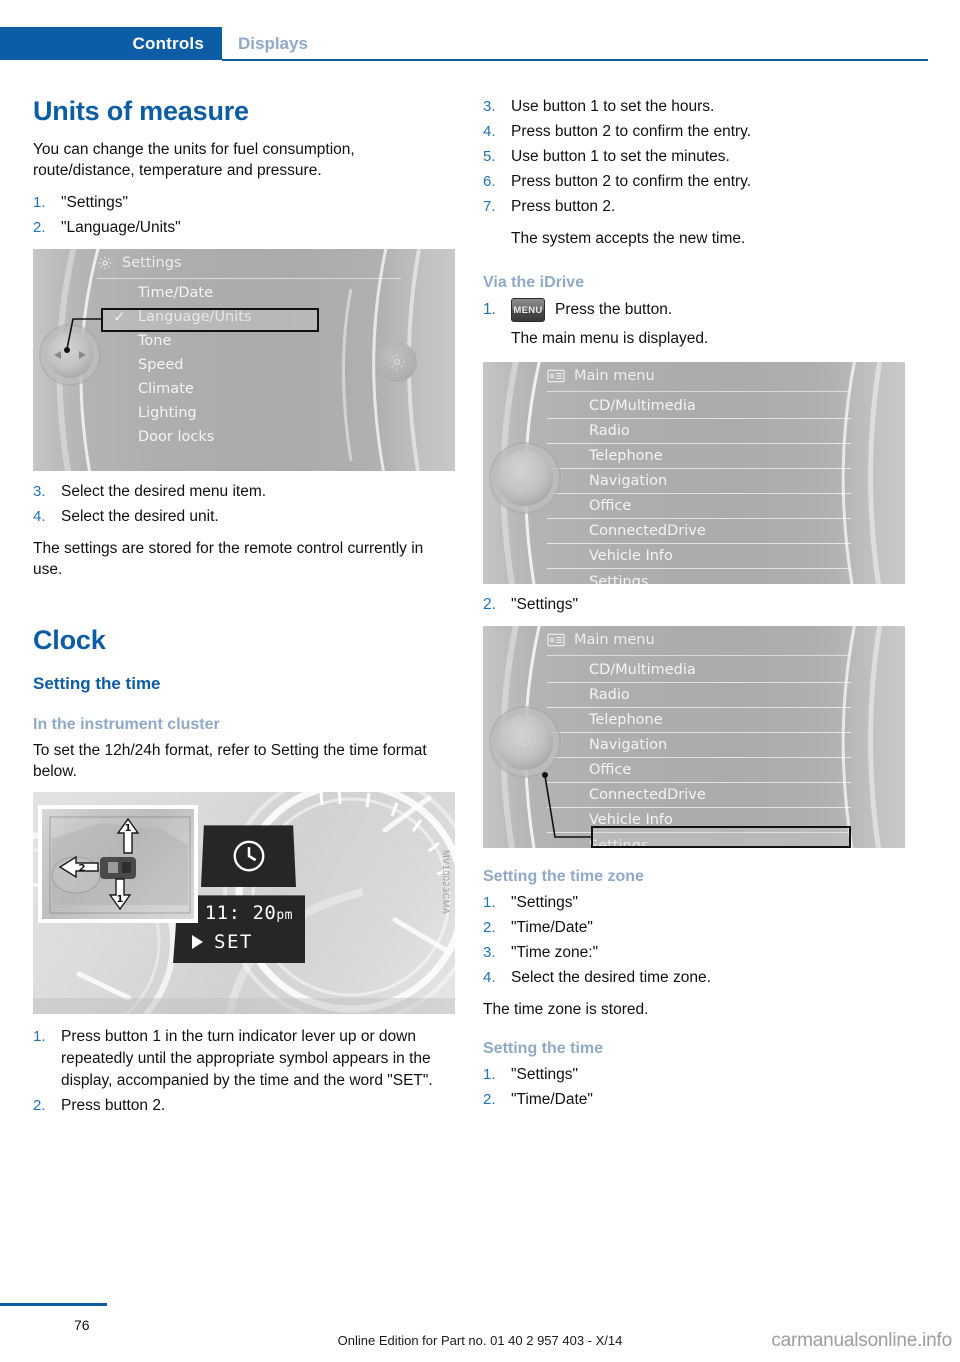 The image size is (960, 1362). I want to click on figure-watermark: MV10023CMA, so click(446, 882).